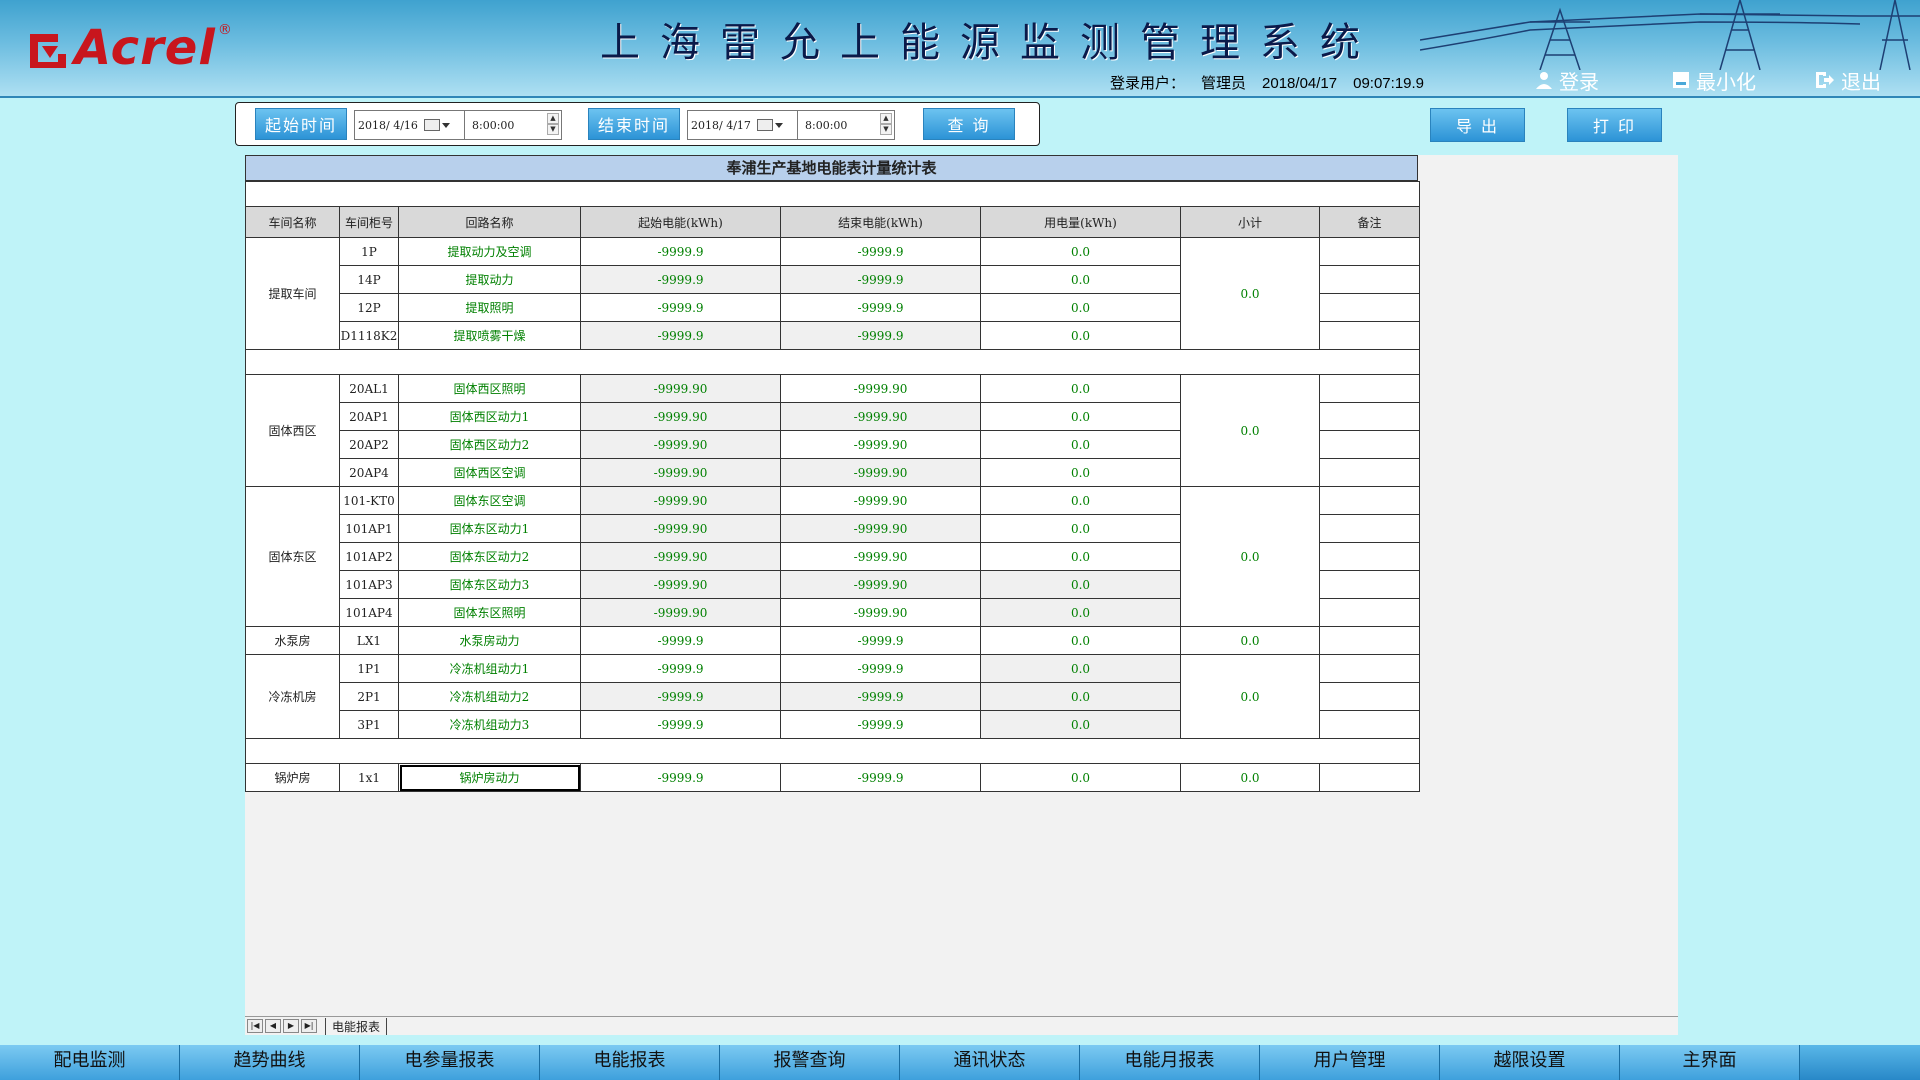 The image size is (1920, 1080). What do you see at coordinates (489, 640) in the screenshot?
I see `loop-name-cell: 水泵房动力` at bounding box center [489, 640].